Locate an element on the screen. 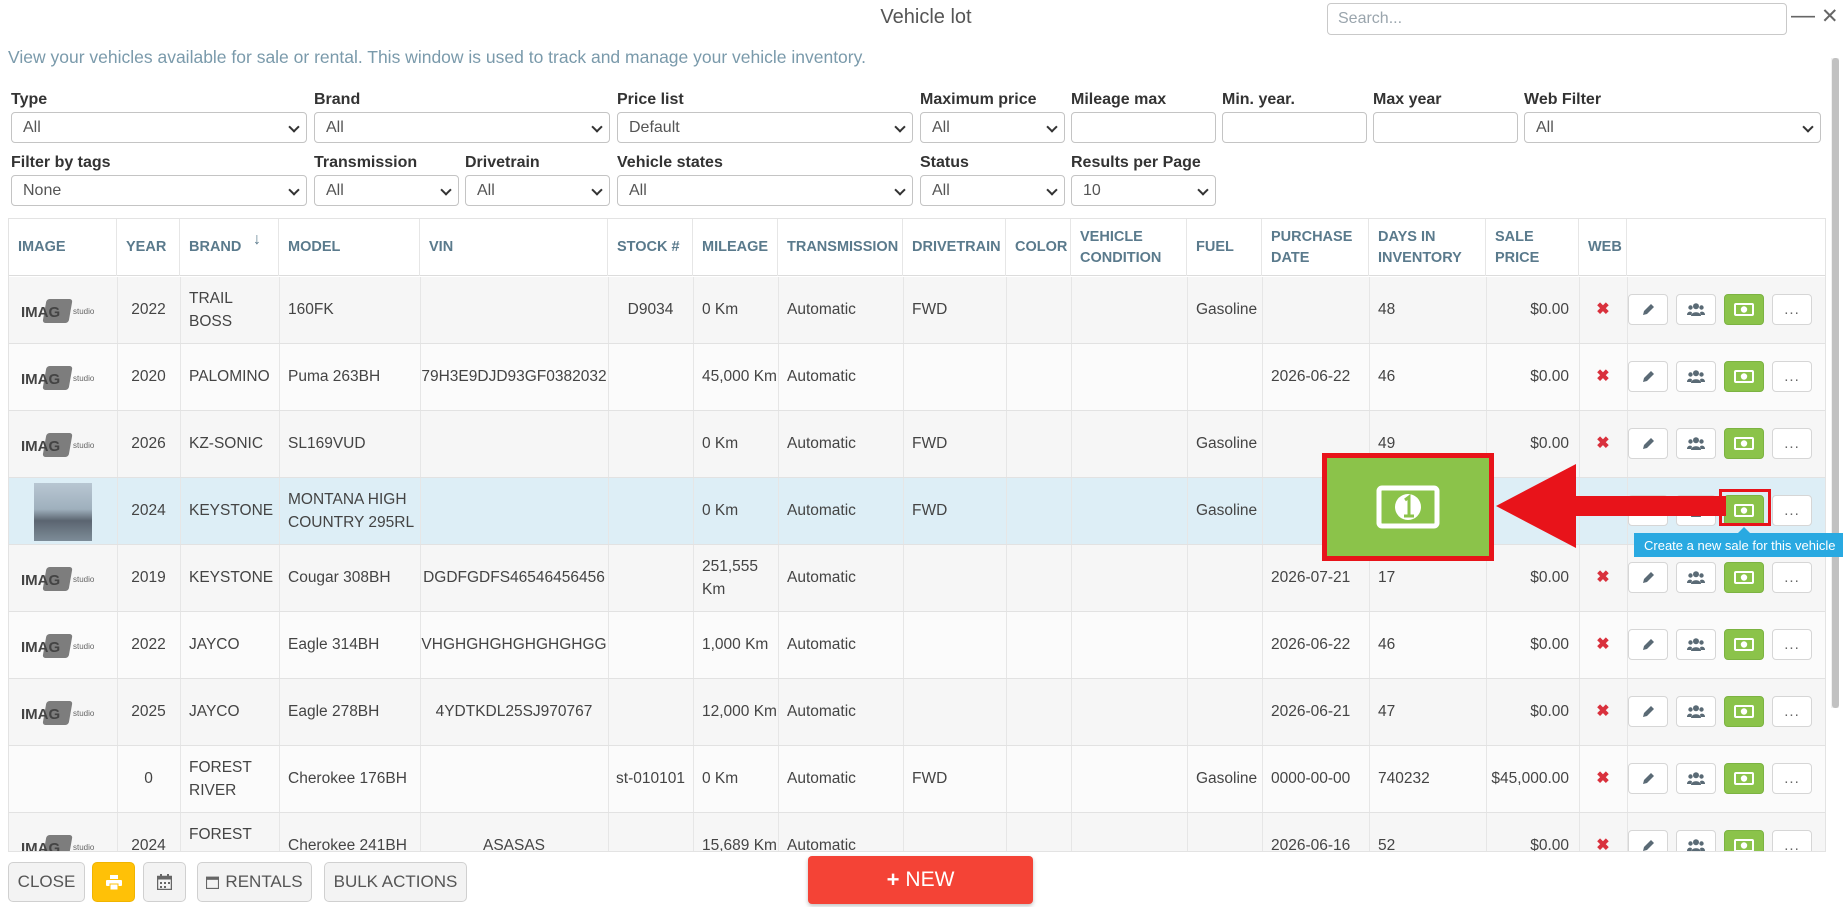 This screenshot has height=907, width=1843. scrollbar-thumb is located at coordinates (1835, 383).